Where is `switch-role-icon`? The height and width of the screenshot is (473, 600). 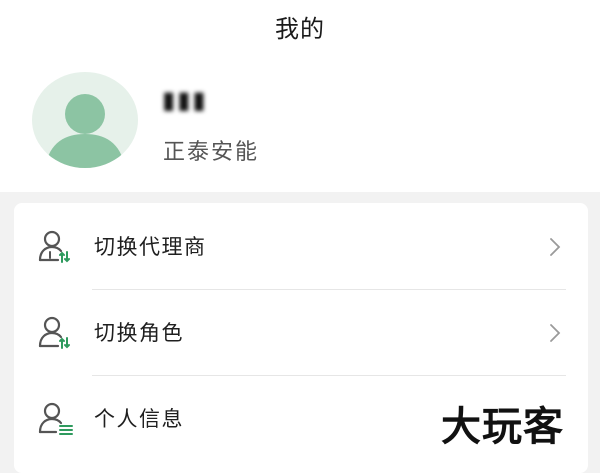 switch-role-icon is located at coordinates (54, 332).